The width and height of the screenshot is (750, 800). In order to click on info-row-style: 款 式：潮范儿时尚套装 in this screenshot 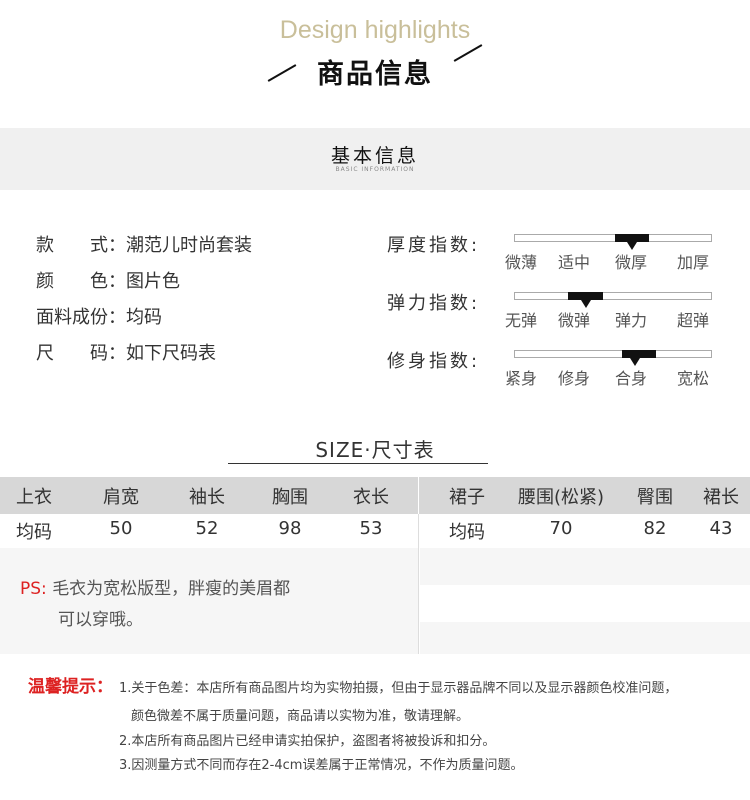, I will do `click(144, 244)`.